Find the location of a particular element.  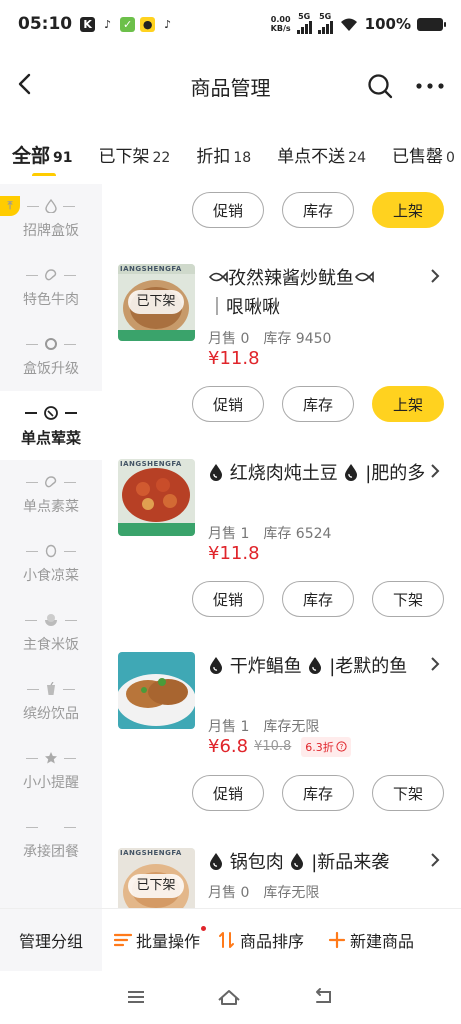

net-speed: 0.00 KB/s is located at coordinates (280, 24).